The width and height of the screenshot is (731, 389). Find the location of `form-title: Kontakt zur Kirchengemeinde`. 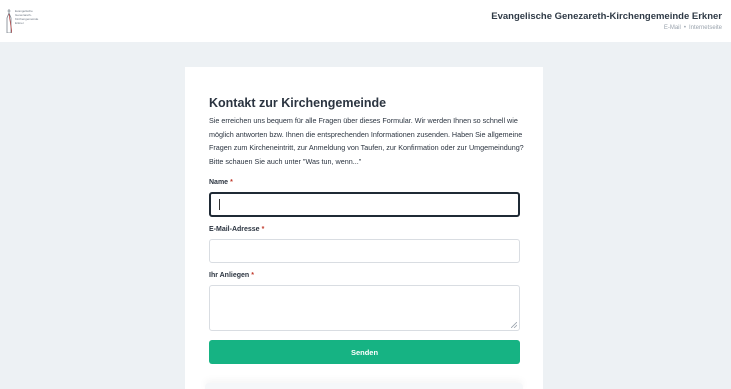

form-title: Kontakt zur Kirchengemeinde is located at coordinates (298, 103).